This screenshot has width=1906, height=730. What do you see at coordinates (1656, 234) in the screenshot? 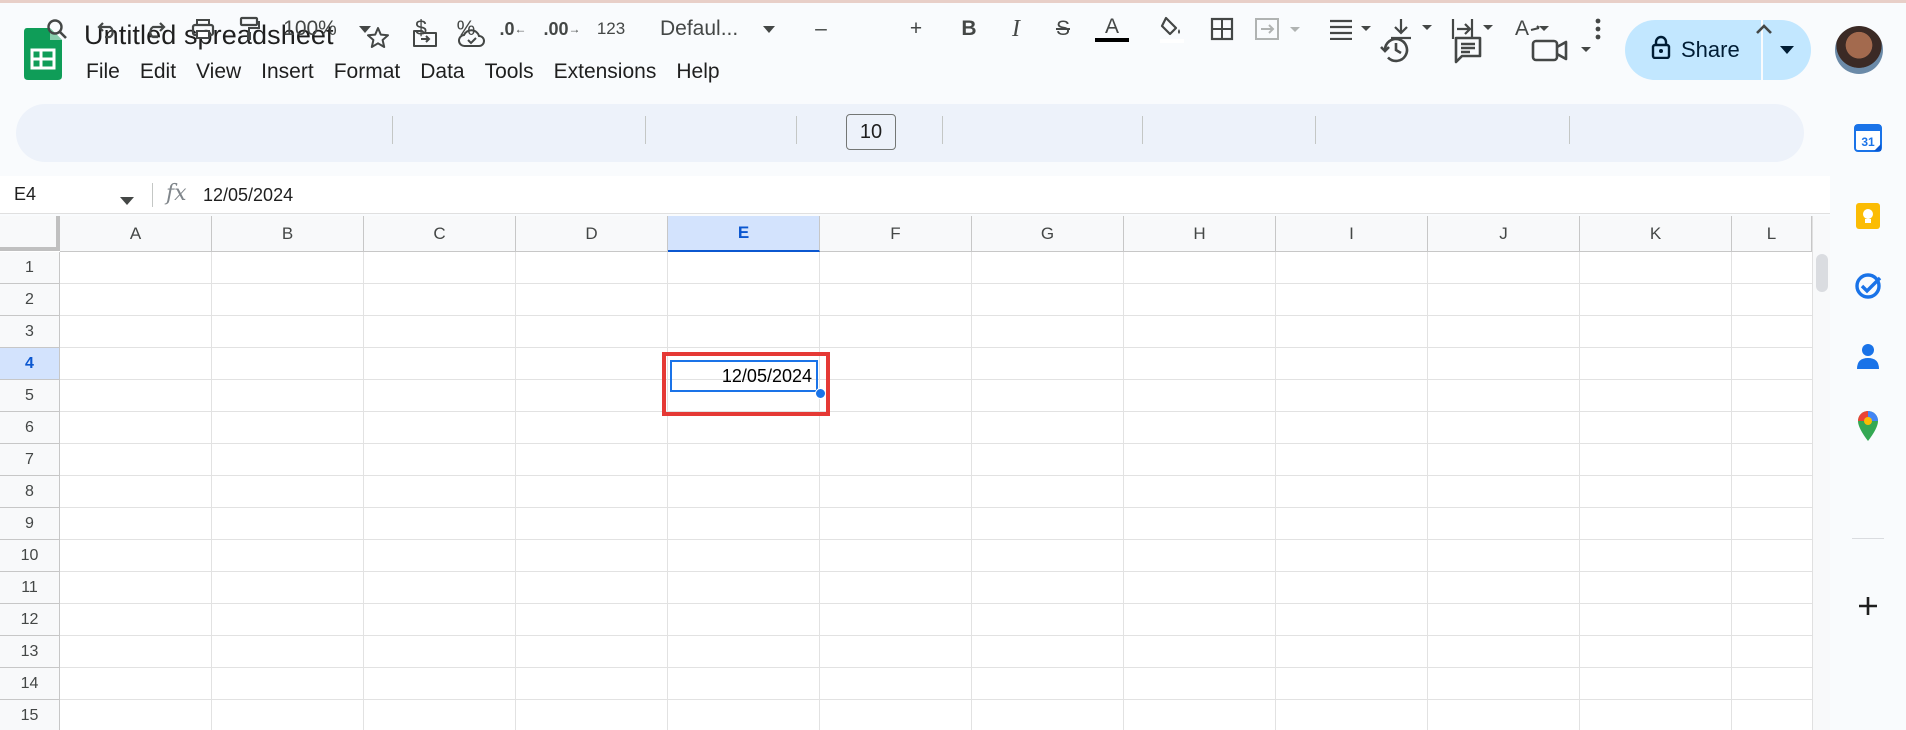
I see `column-header-k: K` at bounding box center [1656, 234].